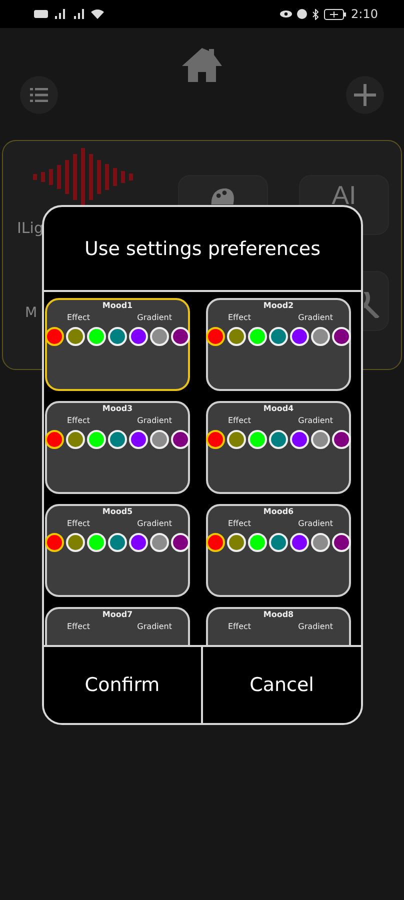  Describe the element at coordinates (117, 447) in the screenshot. I see `mood-card: Mood3 Effect Gradient` at that location.